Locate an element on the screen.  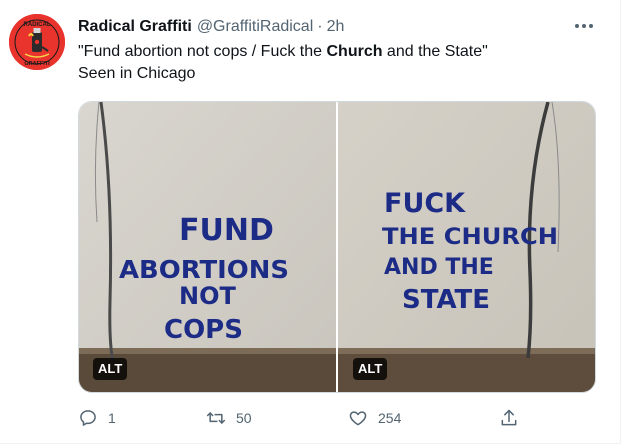
svg-text: NOT is located at coordinates (207, 296).